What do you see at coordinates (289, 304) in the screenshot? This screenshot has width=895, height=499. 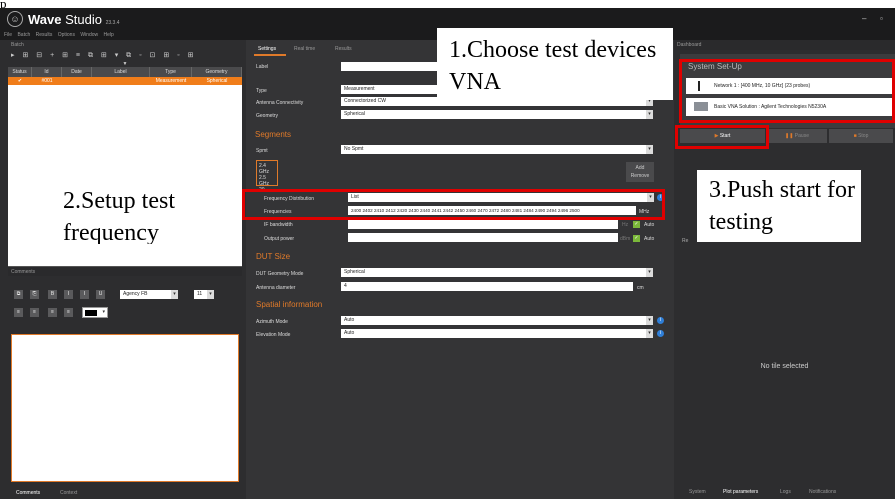 I see `spatial-info-title: Spatial information` at bounding box center [289, 304].